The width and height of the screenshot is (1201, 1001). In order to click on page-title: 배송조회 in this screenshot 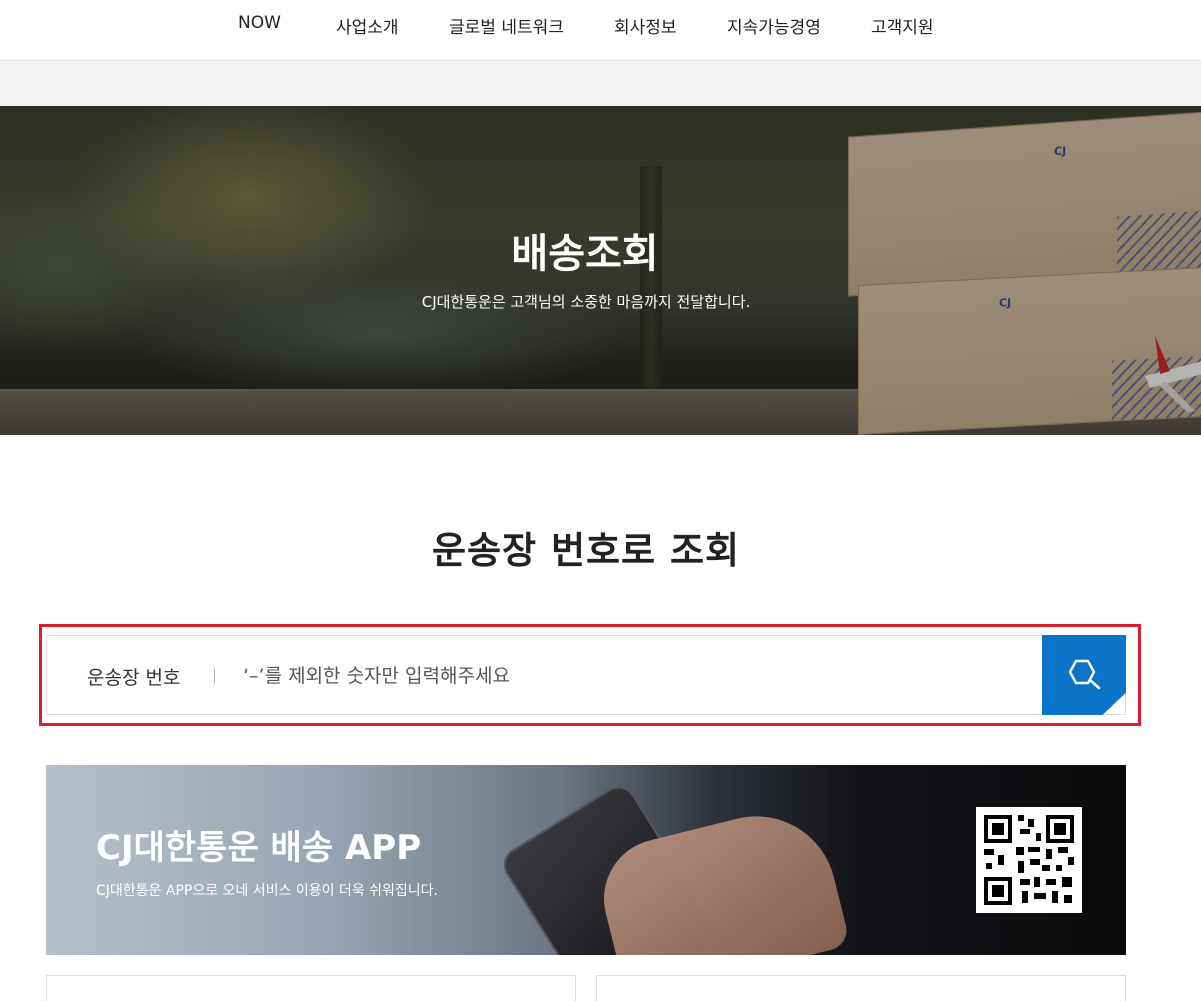, I will do `click(585, 254)`.